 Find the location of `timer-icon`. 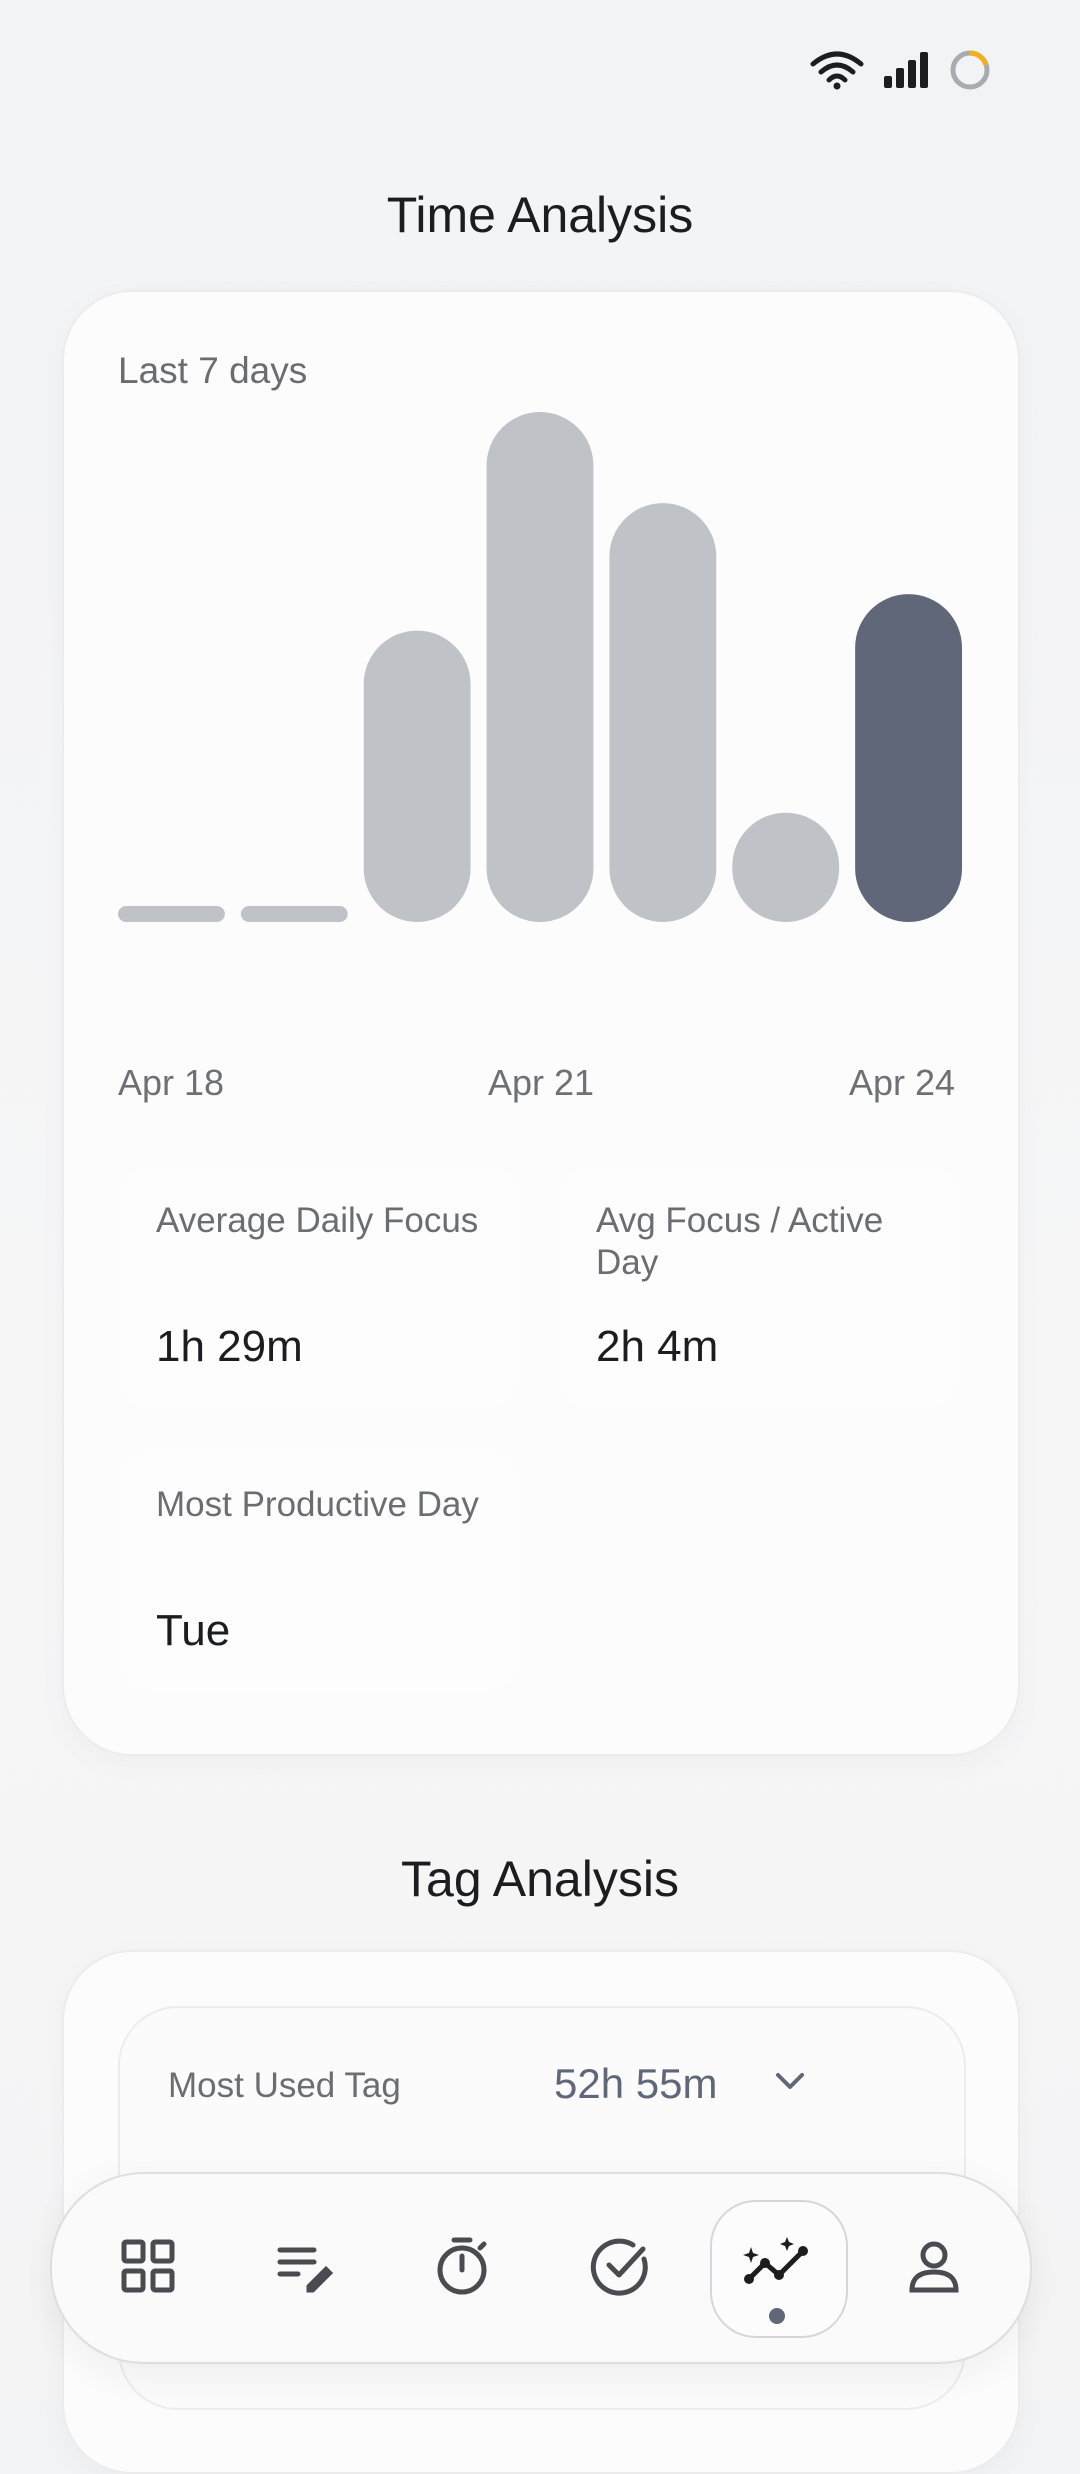

timer-icon is located at coordinates (462, 2268).